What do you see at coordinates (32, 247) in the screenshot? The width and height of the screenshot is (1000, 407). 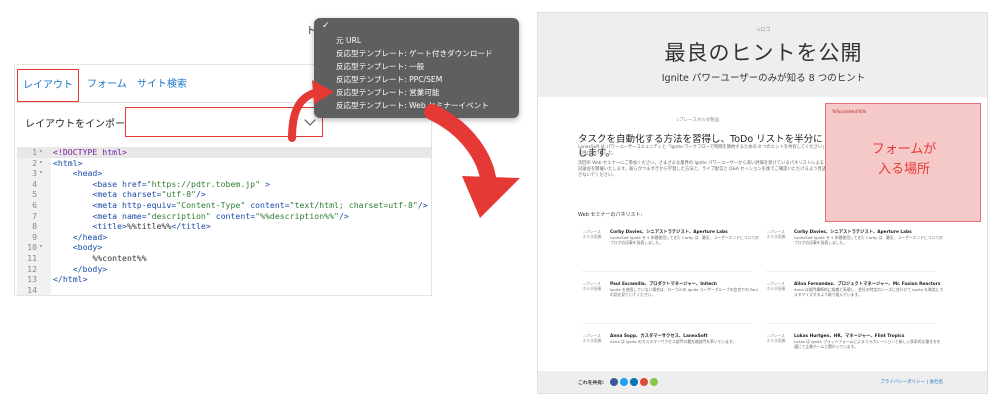 I see `line-number: 10` at bounding box center [32, 247].